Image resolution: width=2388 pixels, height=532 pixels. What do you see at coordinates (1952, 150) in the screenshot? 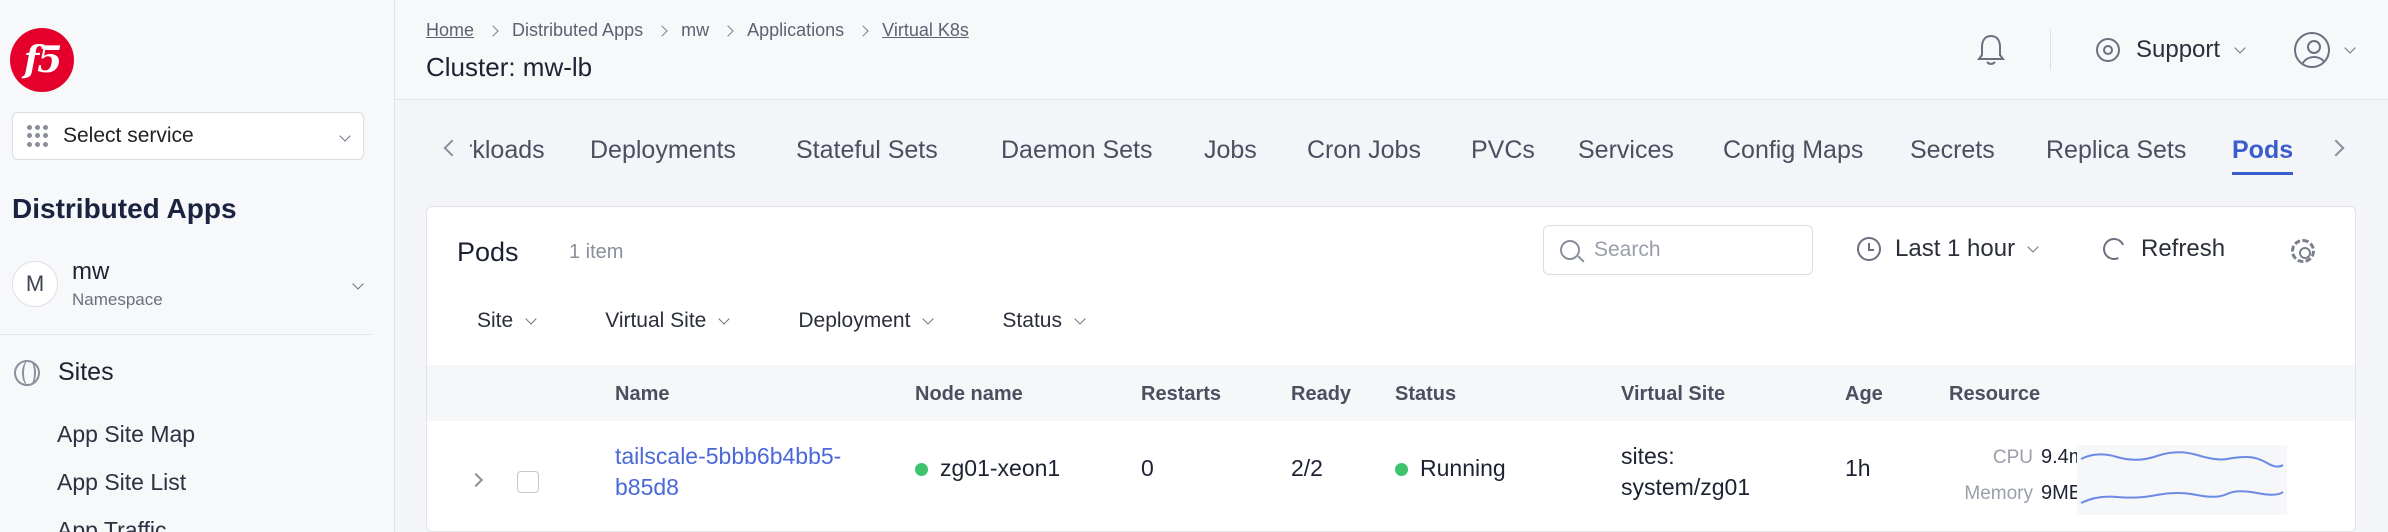
I see `tab-secrets: Secrets` at bounding box center [1952, 150].